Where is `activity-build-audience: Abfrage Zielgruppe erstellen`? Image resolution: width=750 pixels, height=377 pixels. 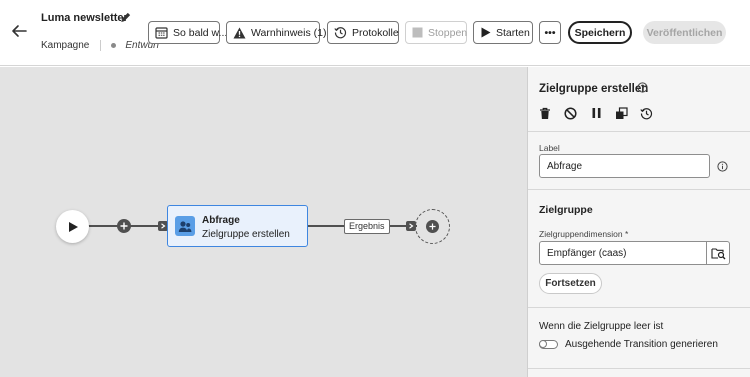
activity-build-audience: Abfrage Zielgruppe erstellen is located at coordinates (237, 226).